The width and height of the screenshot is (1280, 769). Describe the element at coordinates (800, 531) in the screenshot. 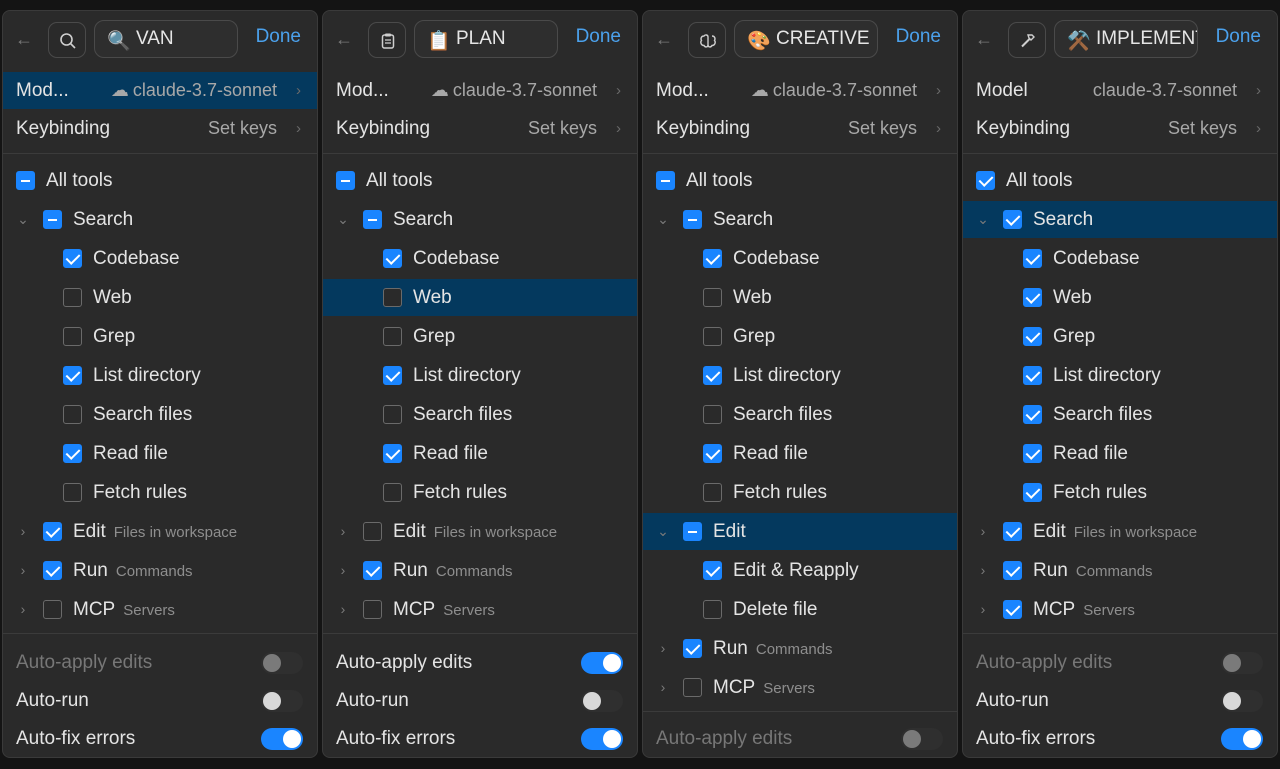

I see `edit-group-row: ⌄ Edit` at that location.